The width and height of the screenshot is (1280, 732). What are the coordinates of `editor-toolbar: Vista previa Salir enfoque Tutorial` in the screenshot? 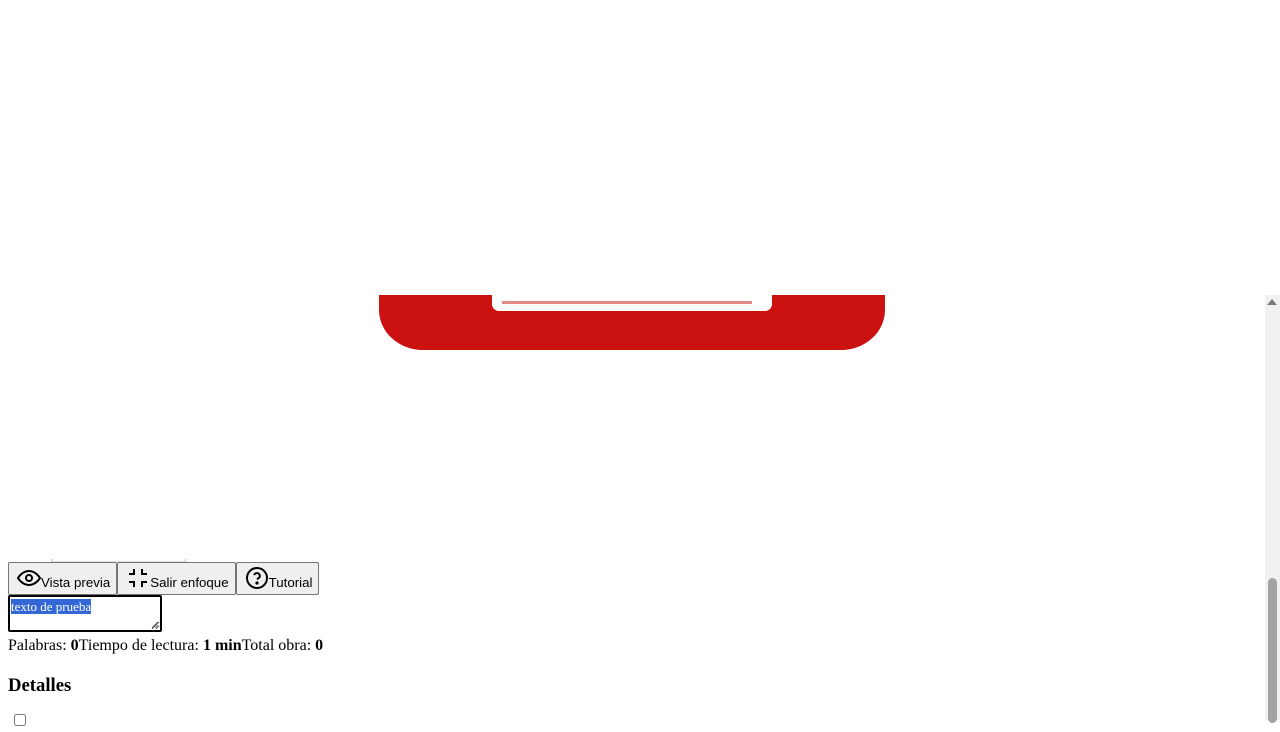 It's located at (164, 578).